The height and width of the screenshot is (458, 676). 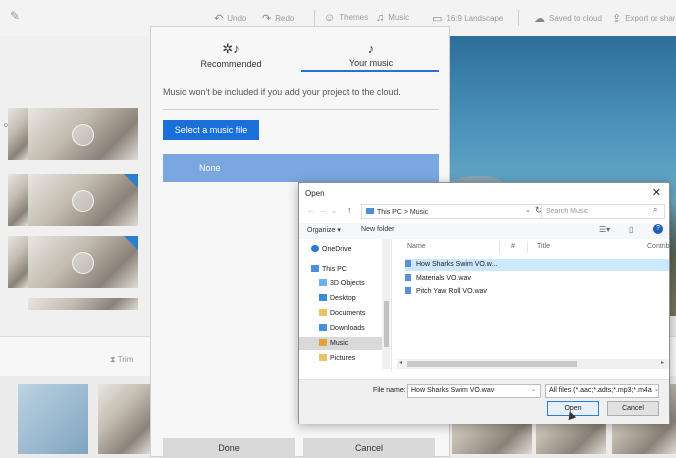 What do you see at coordinates (604, 229) in the screenshot?
I see `view-options-icon: ☰▾` at bounding box center [604, 229].